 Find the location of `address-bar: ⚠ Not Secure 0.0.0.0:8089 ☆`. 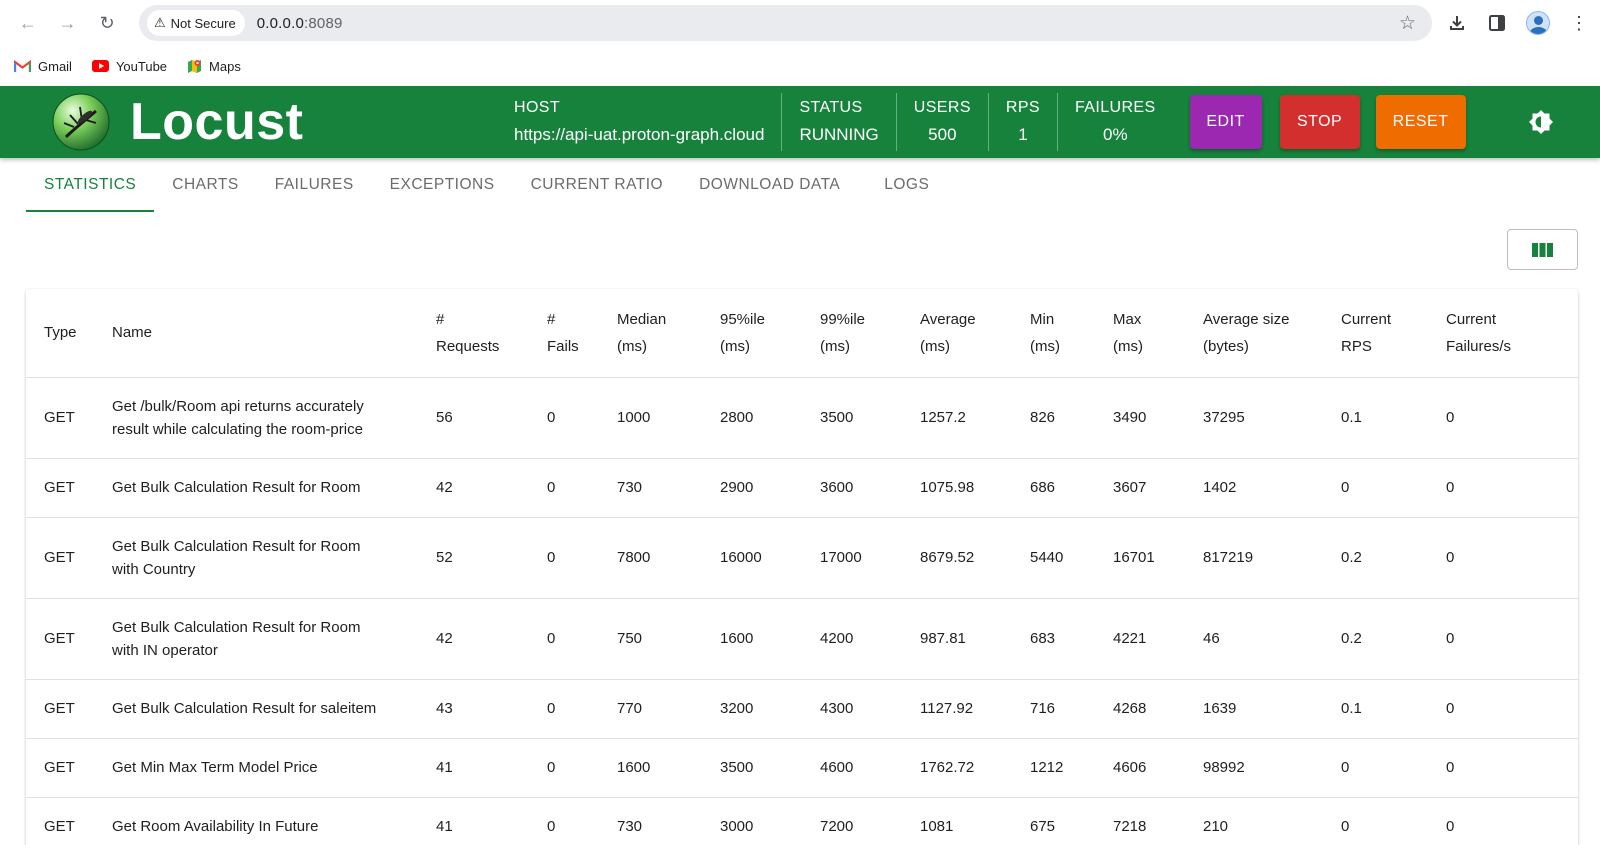

address-bar: ⚠ Not Secure 0.0.0.0:8089 ☆ is located at coordinates (786, 23).